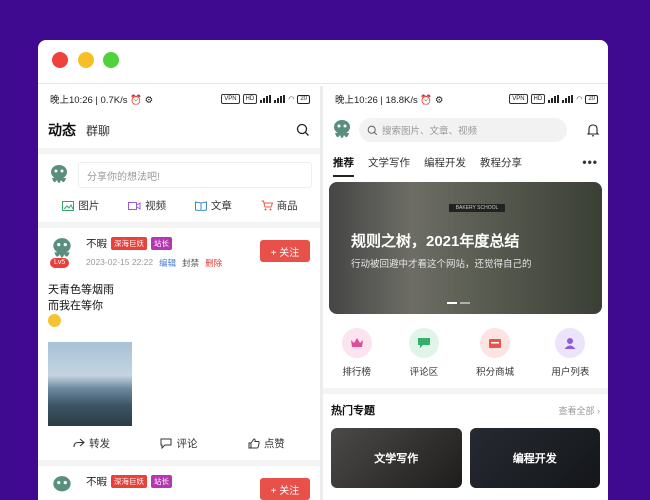 The height and width of the screenshot is (500, 650). Describe the element at coordinates (63, 254) in the screenshot. I see `avatar: Lv5` at that location.